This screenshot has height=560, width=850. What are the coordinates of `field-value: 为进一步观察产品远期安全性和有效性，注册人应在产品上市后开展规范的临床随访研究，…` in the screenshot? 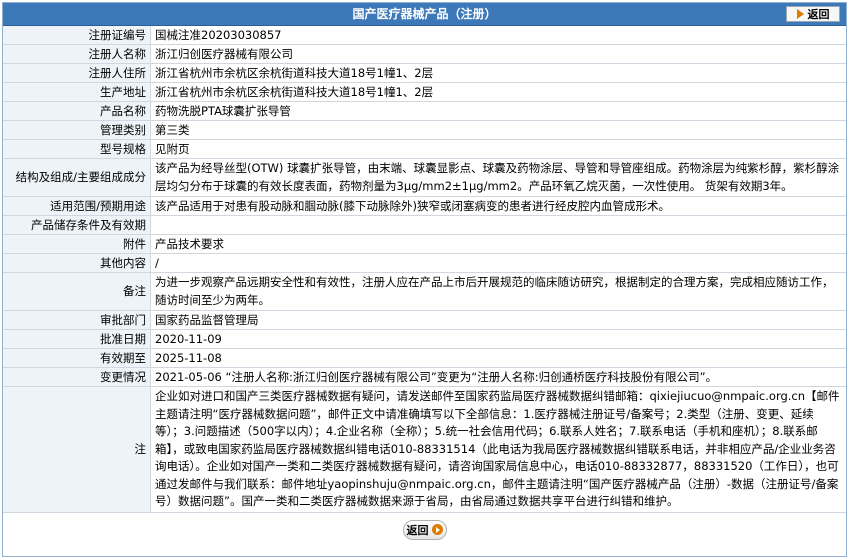 It's located at (498, 291).